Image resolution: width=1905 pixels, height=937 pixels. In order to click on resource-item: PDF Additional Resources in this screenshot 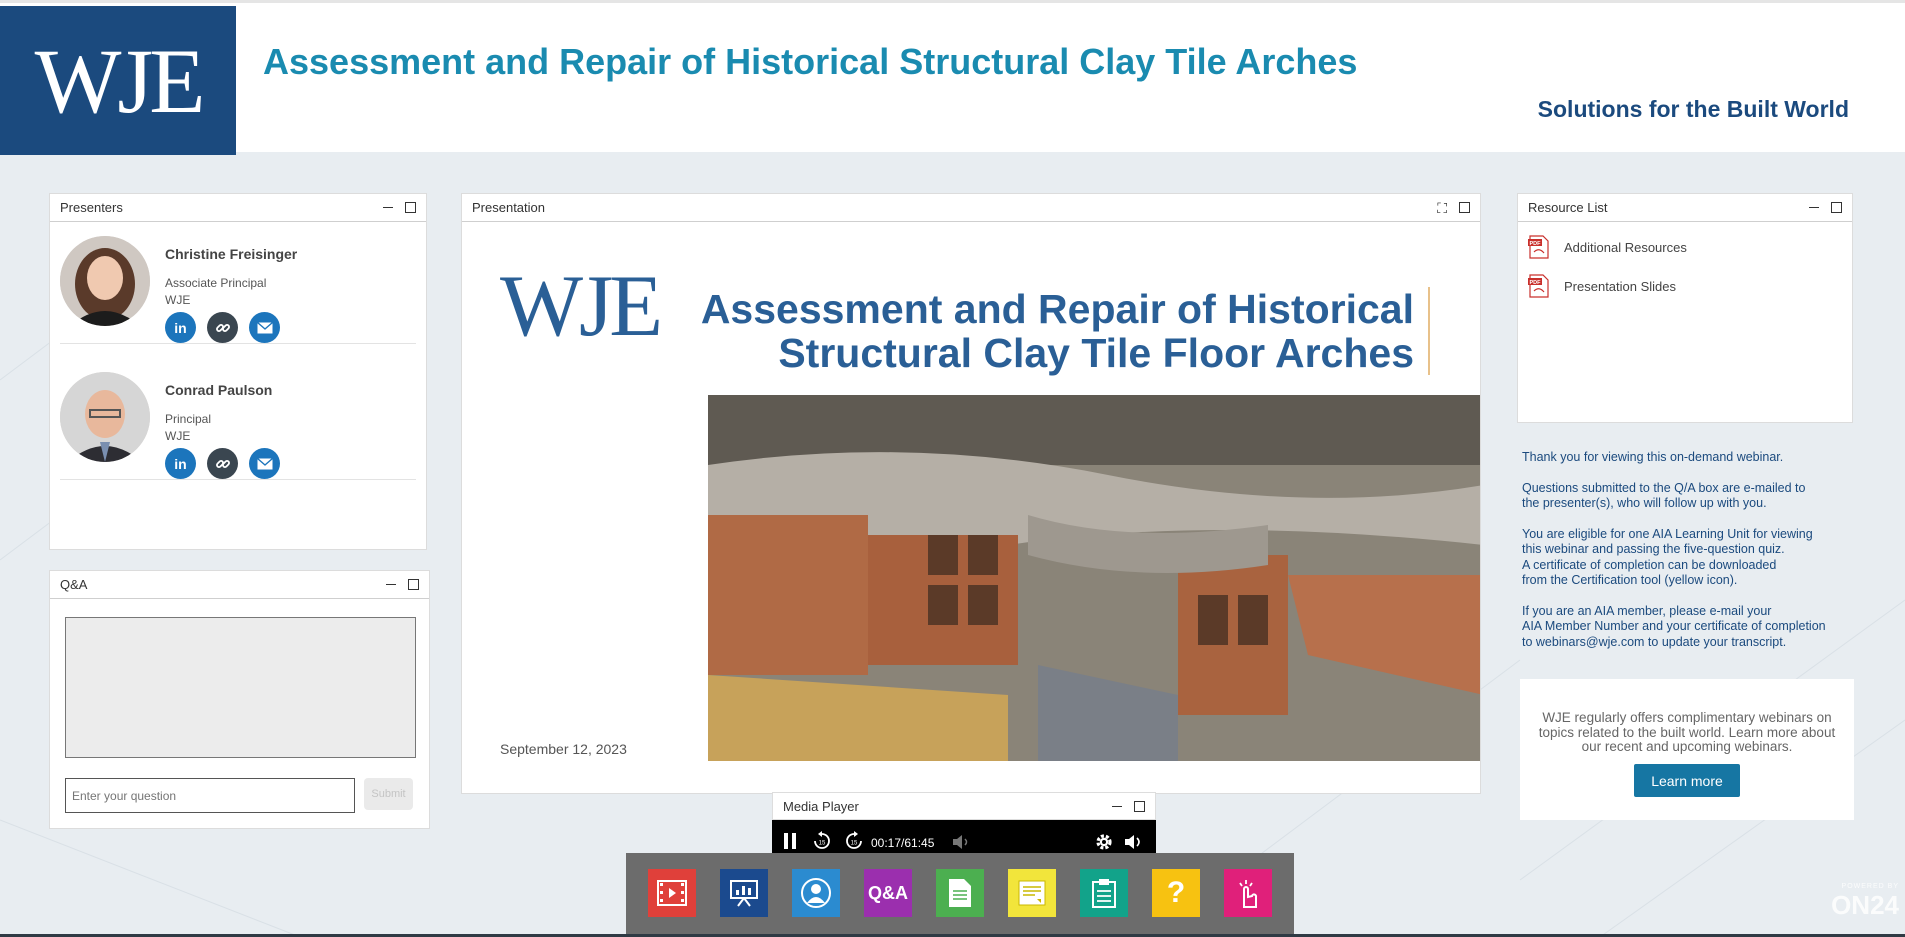, I will do `click(1607, 247)`.